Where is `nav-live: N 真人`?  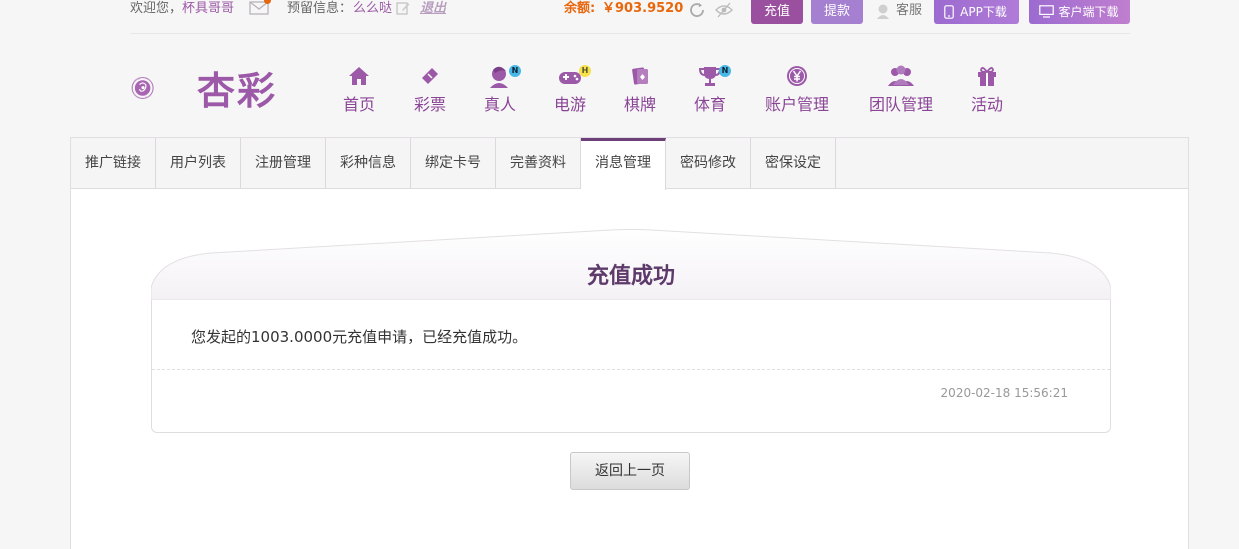
nav-live: N 真人 is located at coordinates (502, 89).